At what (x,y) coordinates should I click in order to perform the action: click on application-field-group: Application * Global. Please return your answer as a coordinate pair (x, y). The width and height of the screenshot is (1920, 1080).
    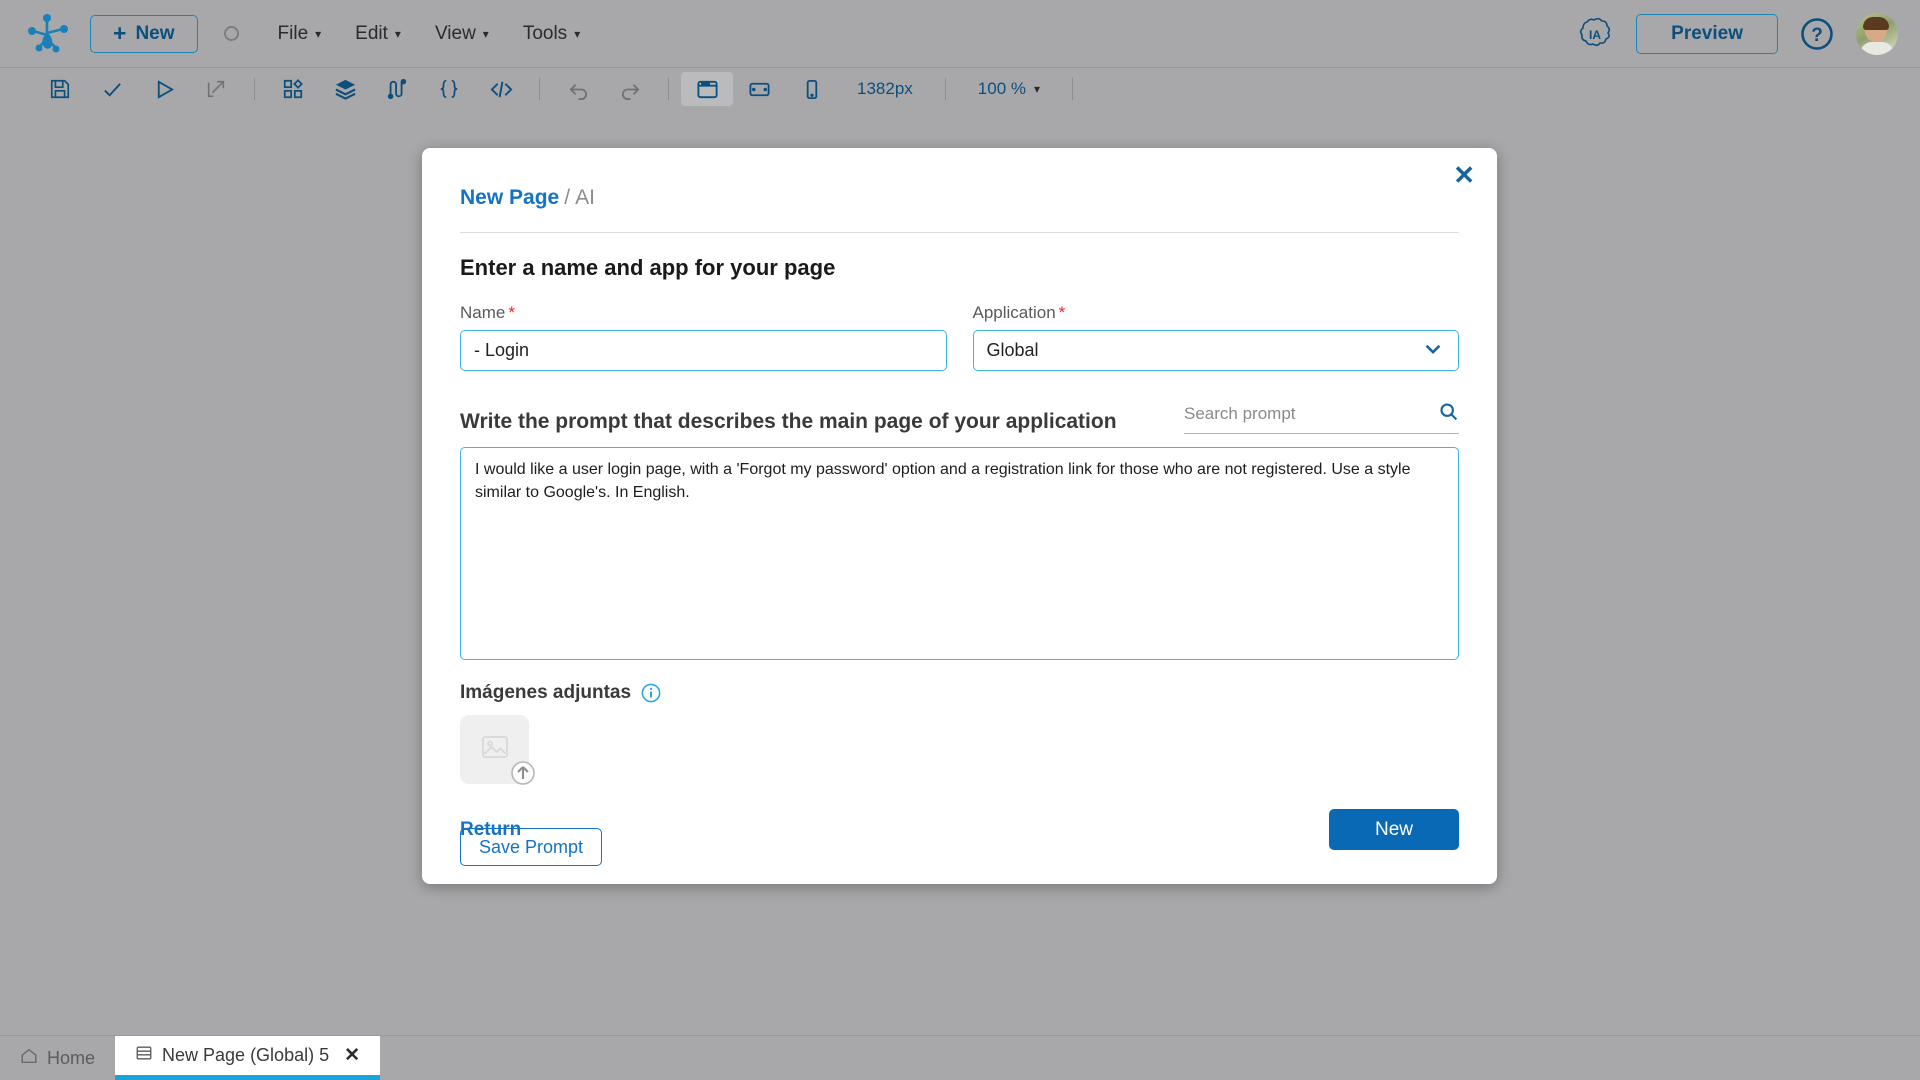
    Looking at the image, I should click on (1216, 337).